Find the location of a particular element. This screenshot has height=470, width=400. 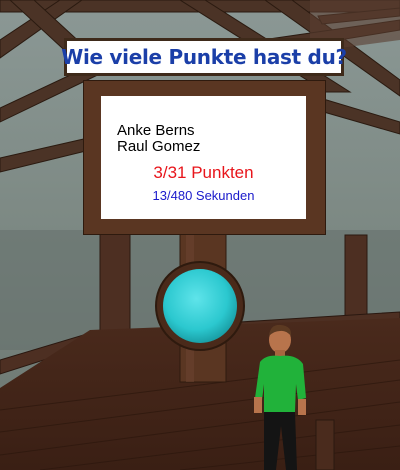

player-name-1: Anke Berns is located at coordinates (156, 130).